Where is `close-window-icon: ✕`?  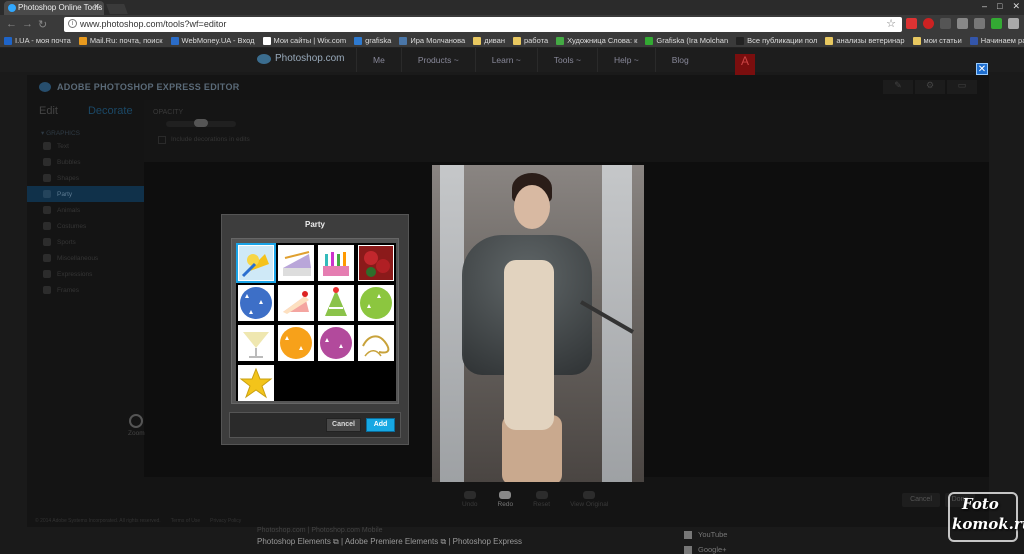
close-window-icon: ✕ is located at coordinates (1016, 6).